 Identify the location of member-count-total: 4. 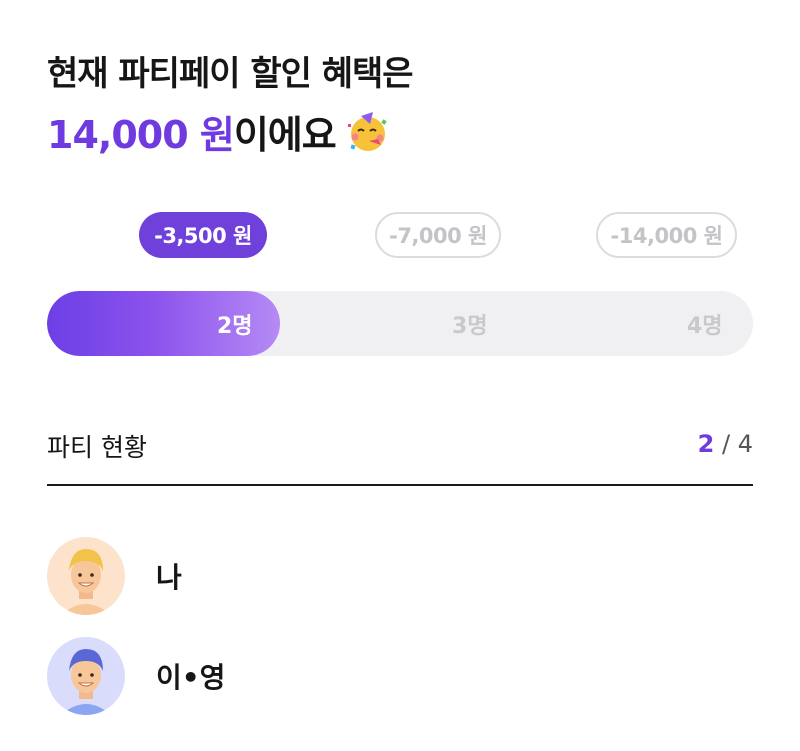
(745, 444).